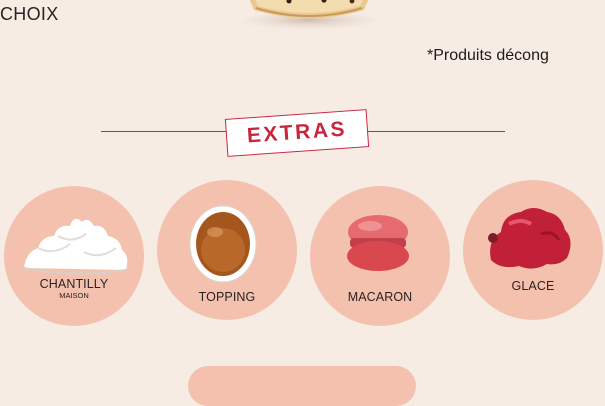 This screenshot has height=406, width=605. I want to click on extra-item-glace: GLACE, so click(533, 250).